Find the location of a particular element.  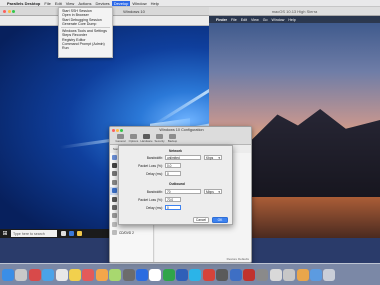

out-delay-label: Delay (ms): is located at coordinates (154, 208).